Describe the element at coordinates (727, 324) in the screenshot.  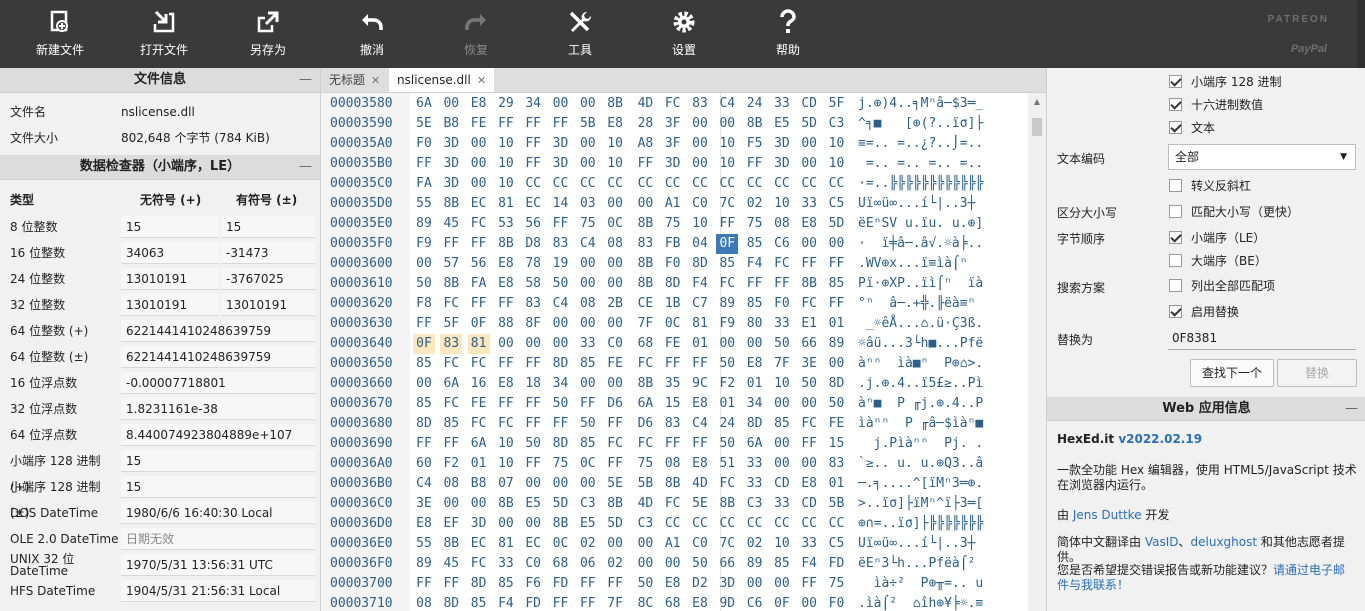
I see `hex-byte: F9` at that location.